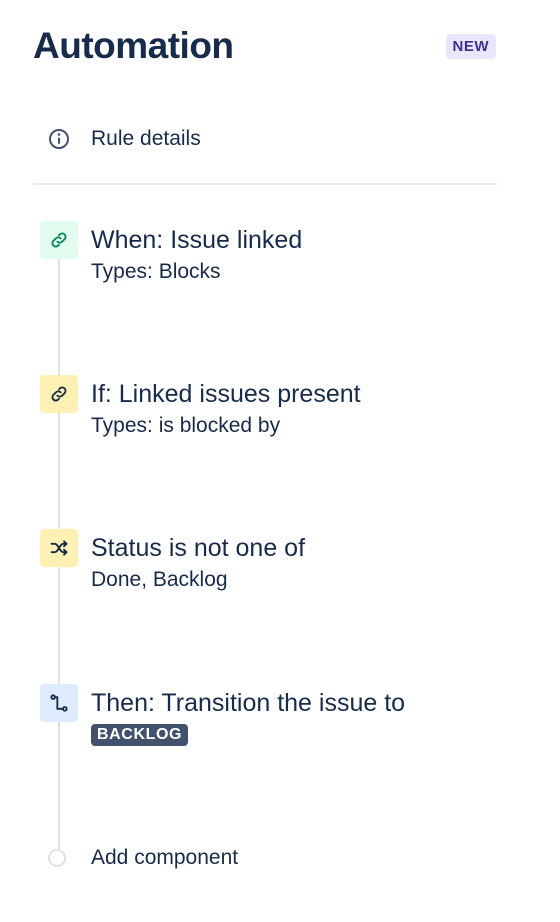 This screenshot has width=560, height=922. What do you see at coordinates (165, 857) in the screenshot?
I see `add-component-label: Add component` at bounding box center [165, 857].